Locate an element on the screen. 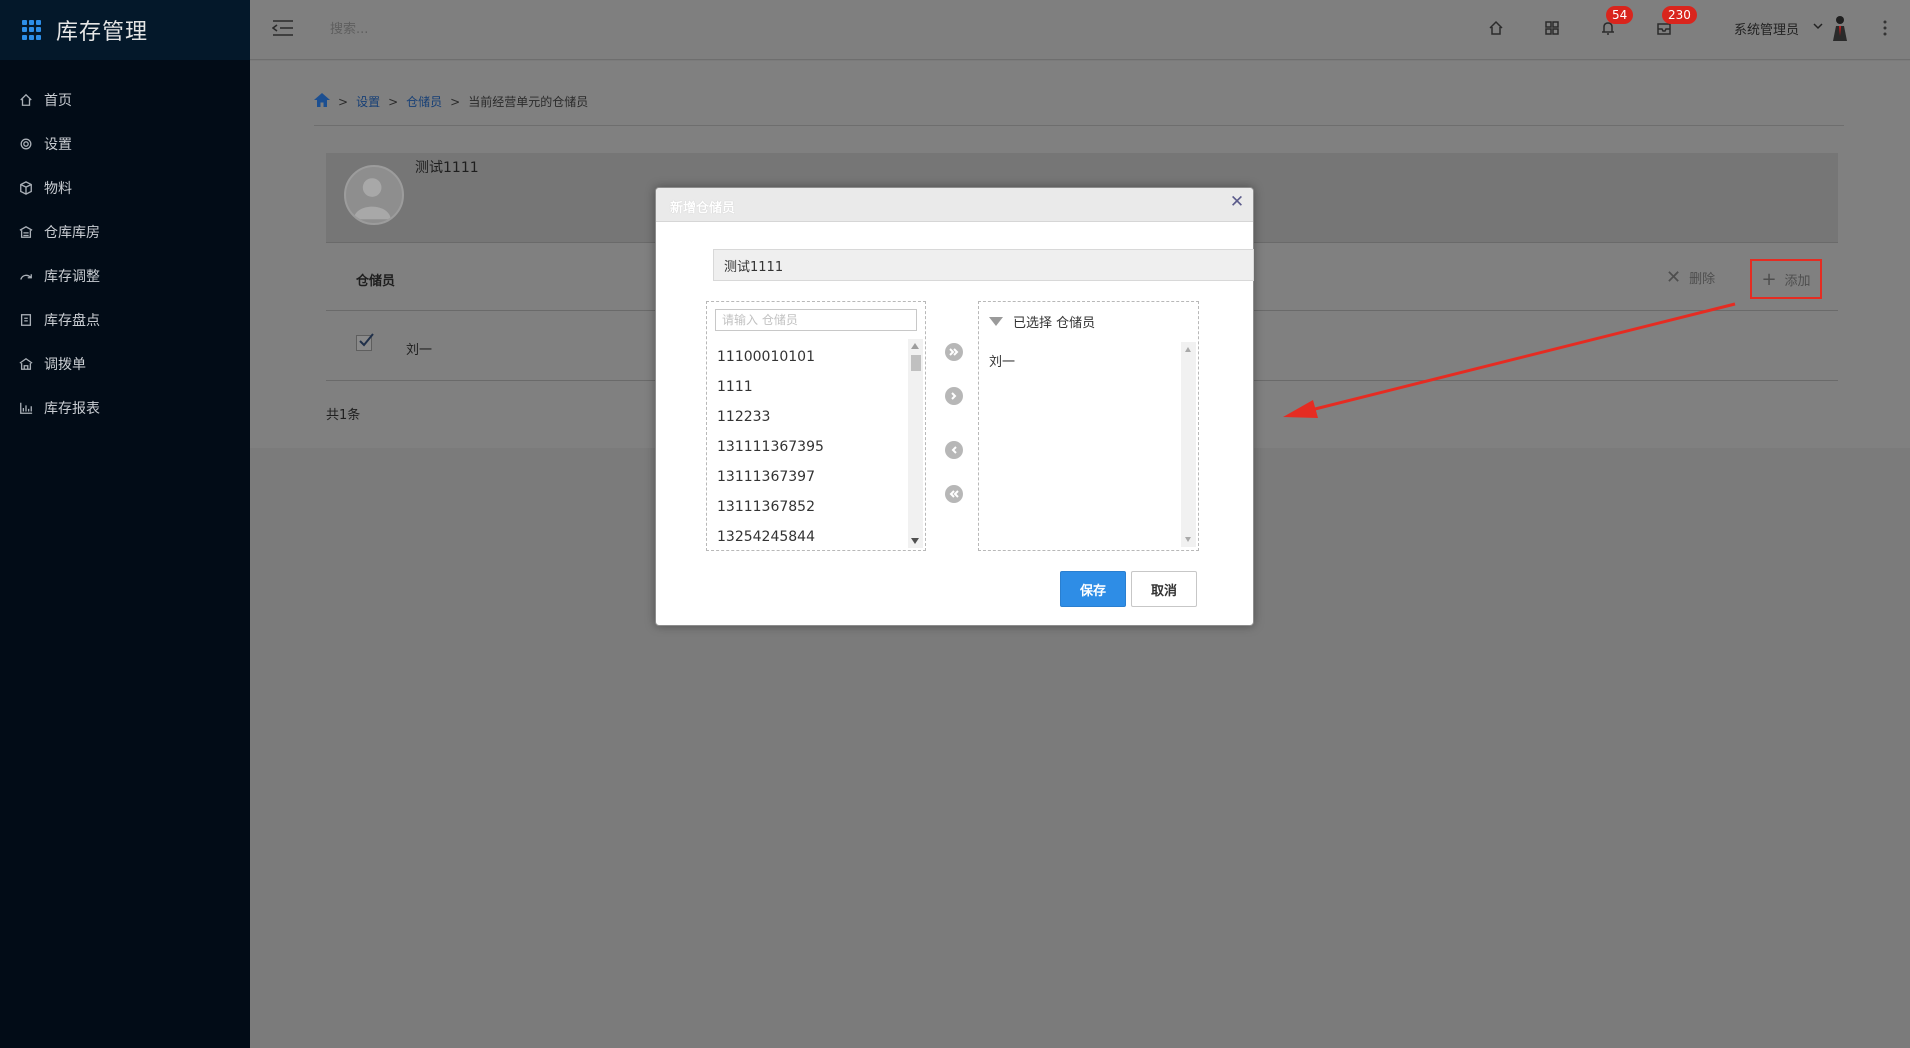  search-input is located at coordinates (480, 29).